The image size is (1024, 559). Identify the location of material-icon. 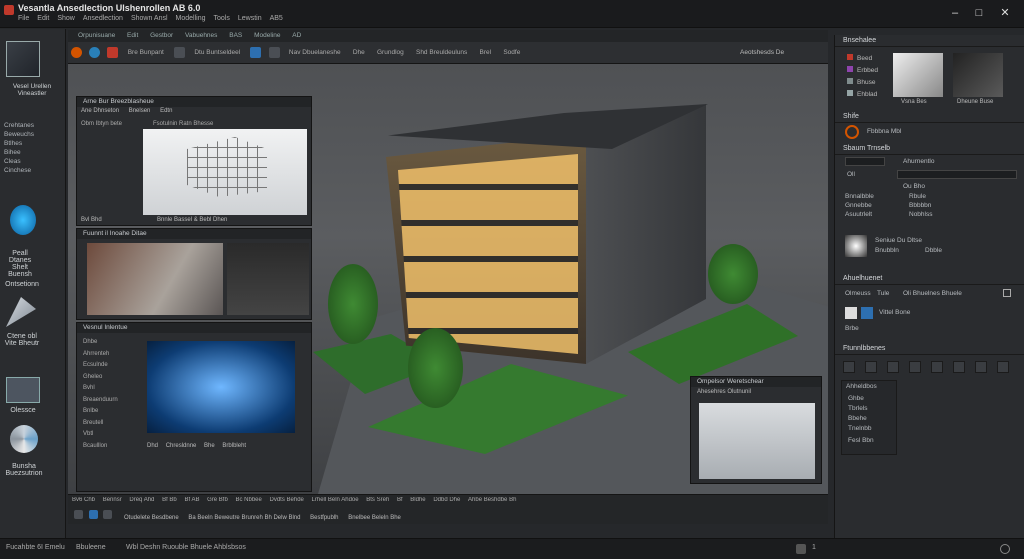
(851, 313).